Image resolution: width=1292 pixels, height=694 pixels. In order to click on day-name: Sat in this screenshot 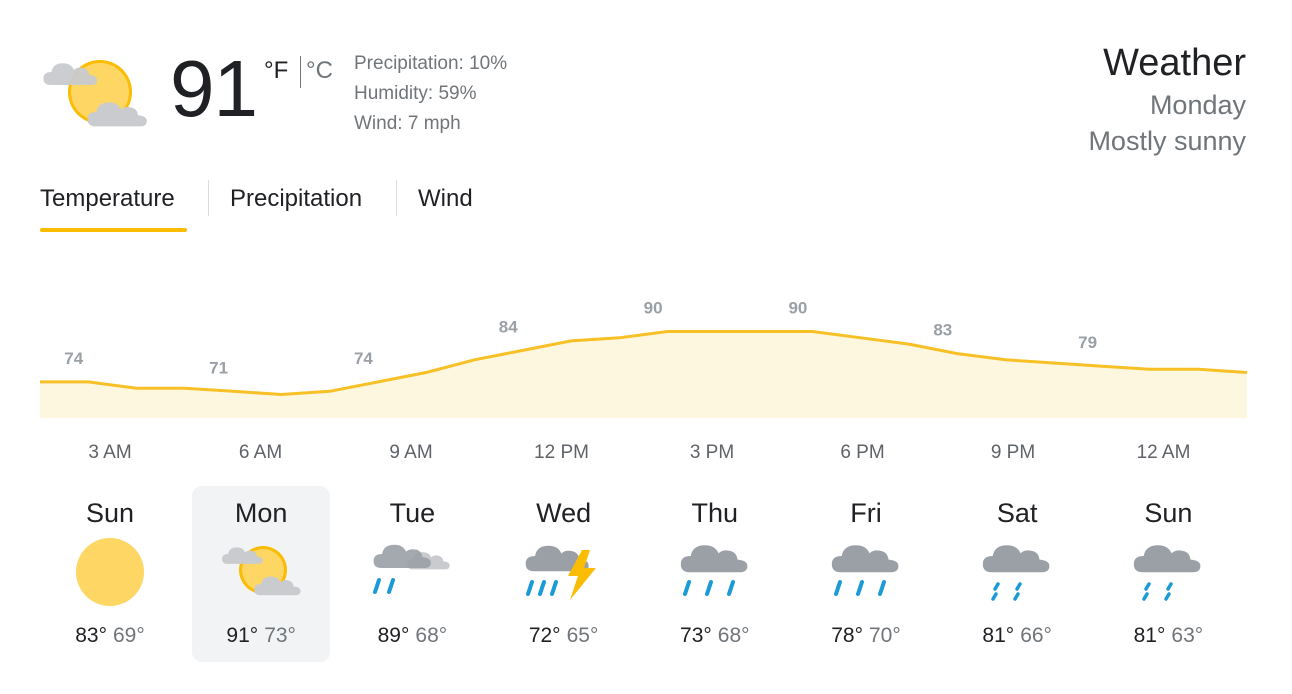, I will do `click(1017, 513)`.